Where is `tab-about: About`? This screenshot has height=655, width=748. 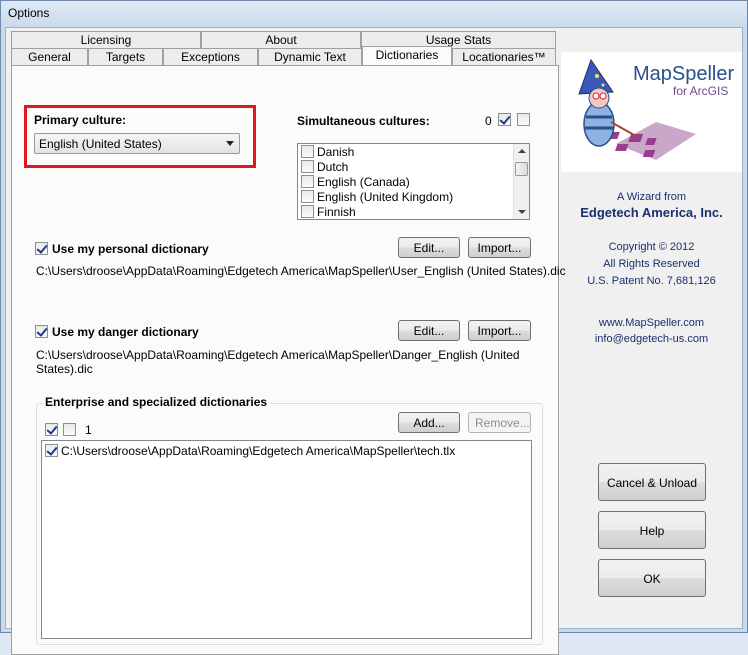 tab-about: About is located at coordinates (281, 39).